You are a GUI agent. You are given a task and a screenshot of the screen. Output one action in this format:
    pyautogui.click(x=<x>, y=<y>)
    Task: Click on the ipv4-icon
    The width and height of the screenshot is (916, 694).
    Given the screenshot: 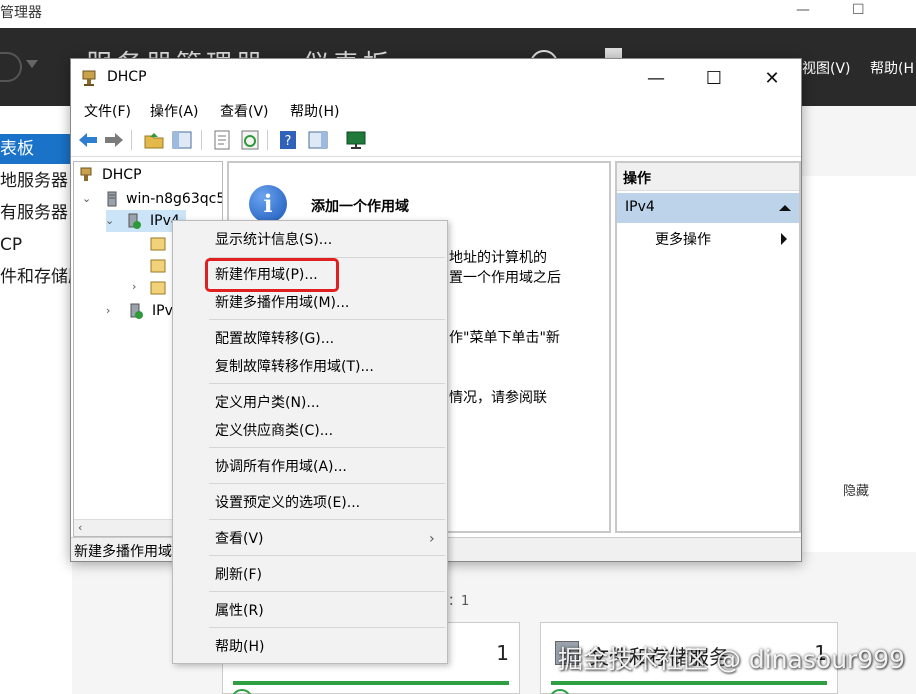 What is the action you would take?
    pyautogui.click(x=134, y=221)
    